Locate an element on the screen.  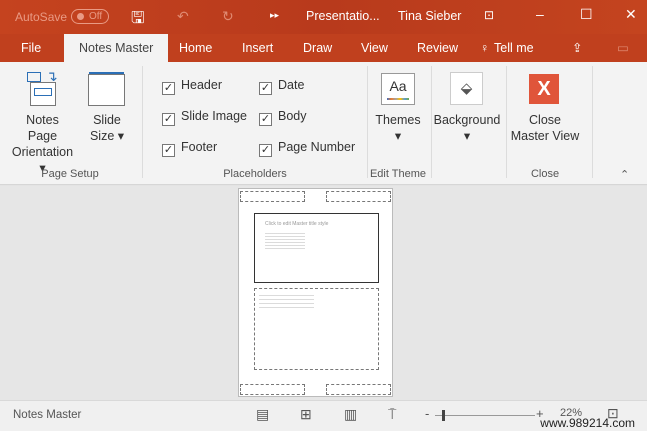
tab-tell-me: Tell me is located at coordinates (514, 48).